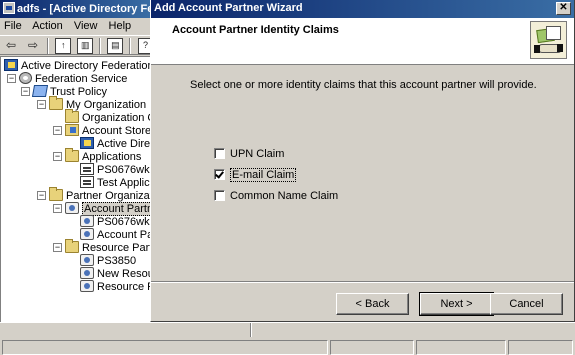  Describe the element at coordinates (456, 304) in the screenshot. I see `next-button: Next >` at that location.